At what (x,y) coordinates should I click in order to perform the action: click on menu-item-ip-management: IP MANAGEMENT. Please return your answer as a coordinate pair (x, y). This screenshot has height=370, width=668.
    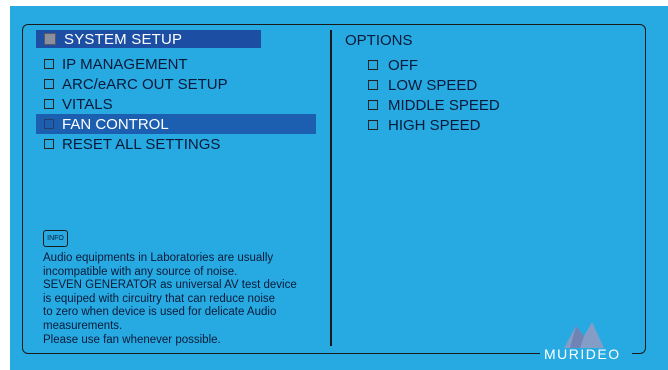
    Looking at the image, I should click on (176, 64).